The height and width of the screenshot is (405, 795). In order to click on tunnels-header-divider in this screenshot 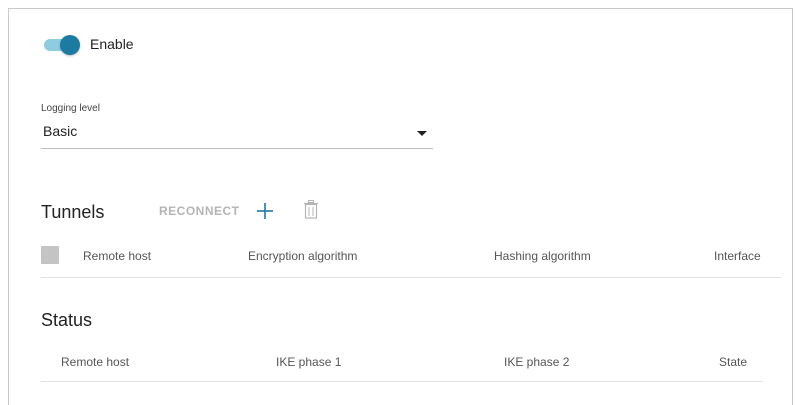, I will do `click(411, 277)`.